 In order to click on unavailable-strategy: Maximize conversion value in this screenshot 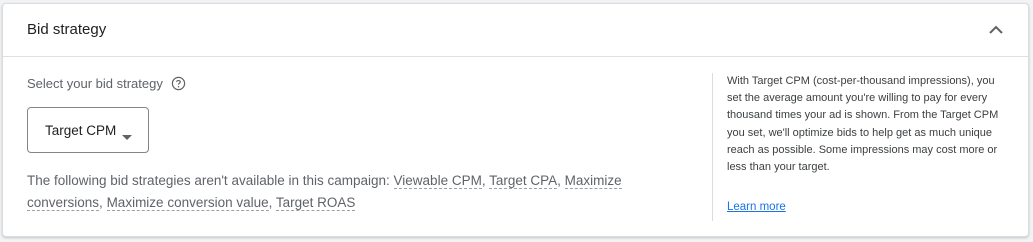, I will do `click(187, 203)`.